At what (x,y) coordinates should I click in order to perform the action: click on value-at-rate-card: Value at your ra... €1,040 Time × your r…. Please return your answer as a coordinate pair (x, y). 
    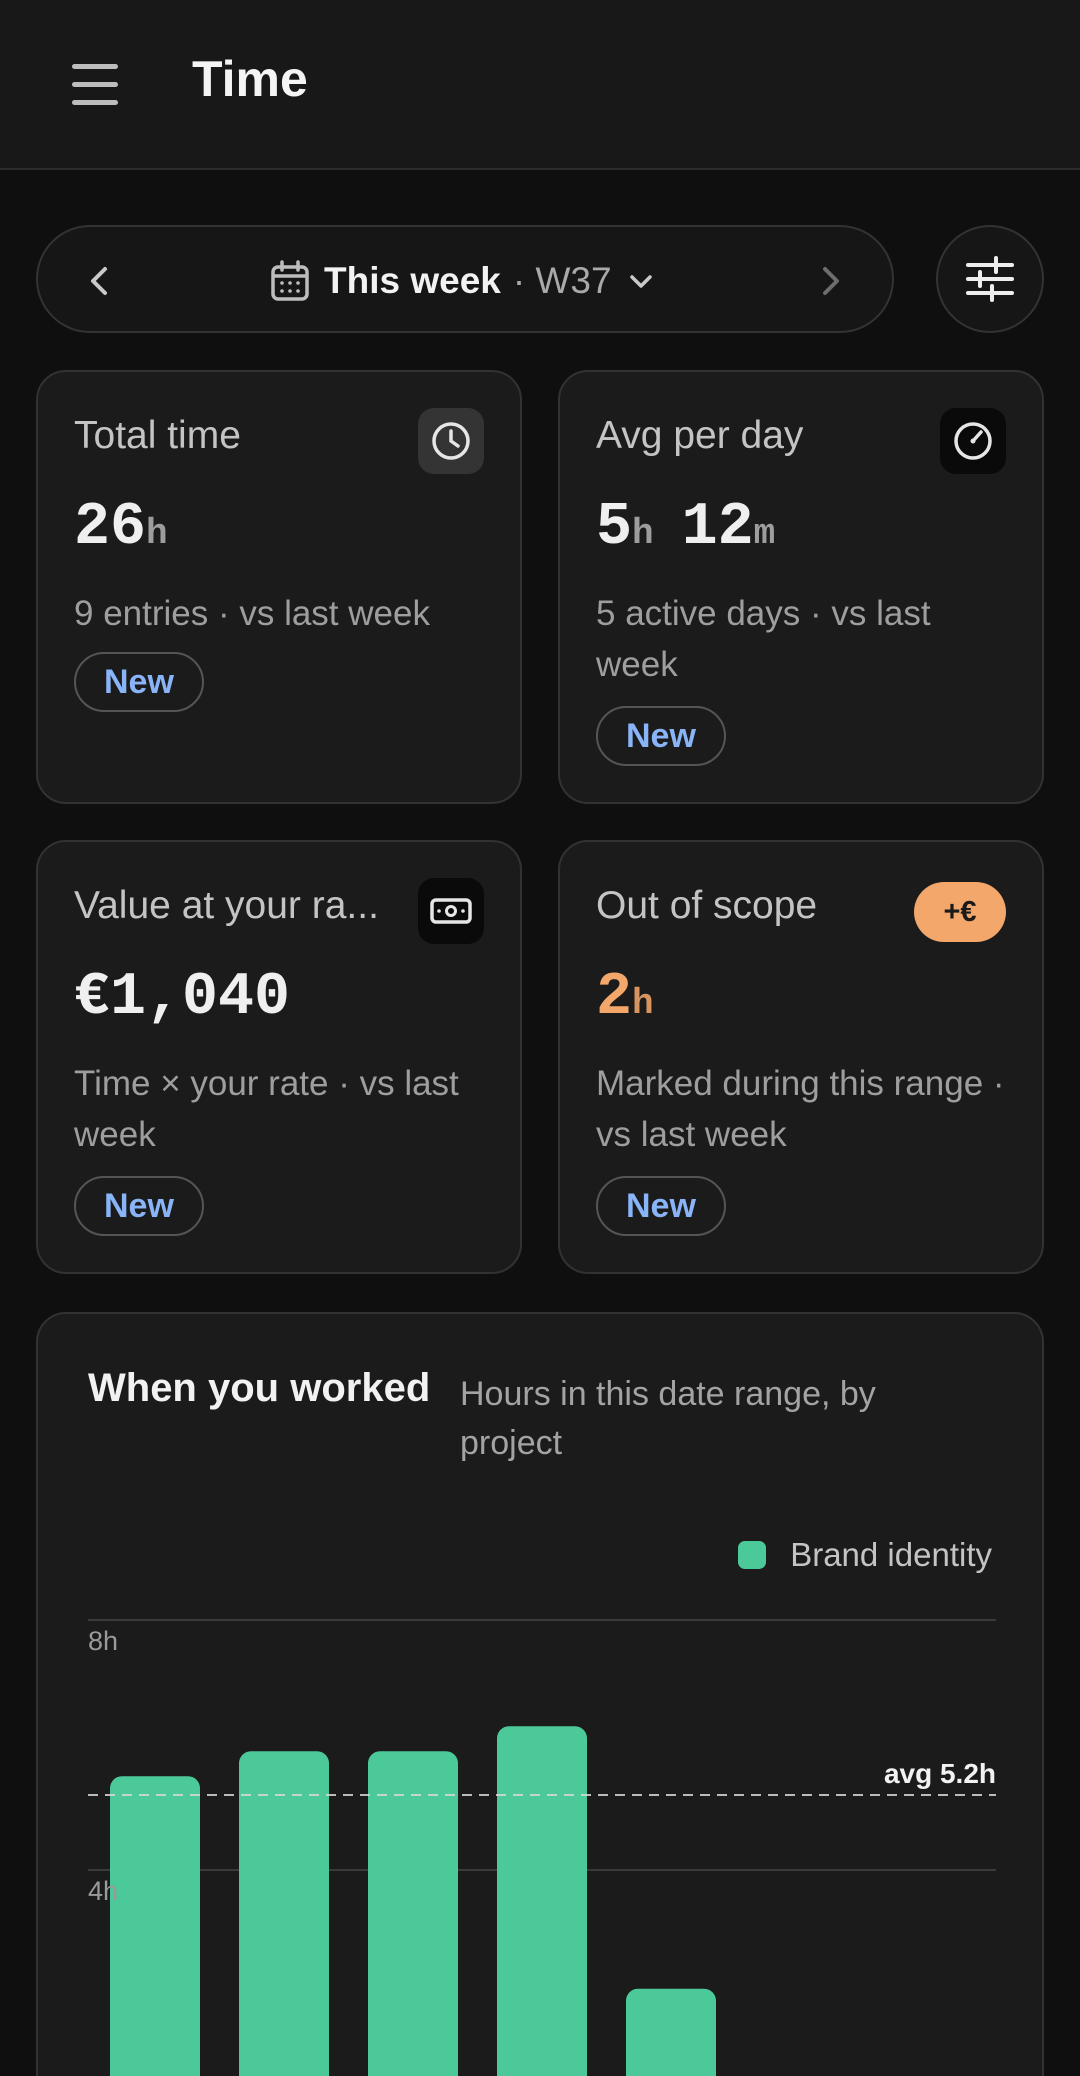
    Looking at the image, I should click on (279, 1057).